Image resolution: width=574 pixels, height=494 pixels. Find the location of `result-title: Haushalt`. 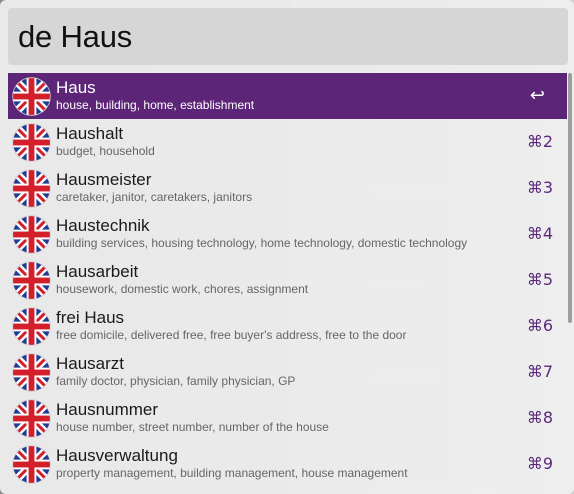

result-title: Haushalt is located at coordinates (90, 133).